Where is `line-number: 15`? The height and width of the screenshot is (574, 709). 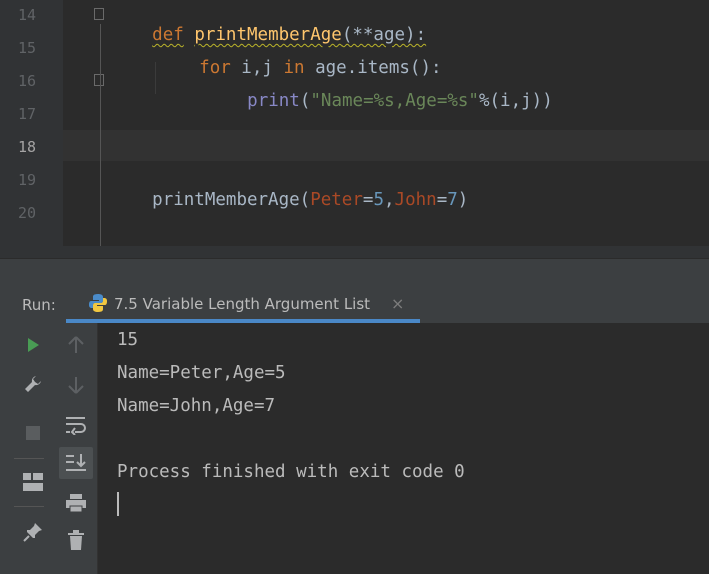
line-number: 15 is located at coordinates (27, 48).